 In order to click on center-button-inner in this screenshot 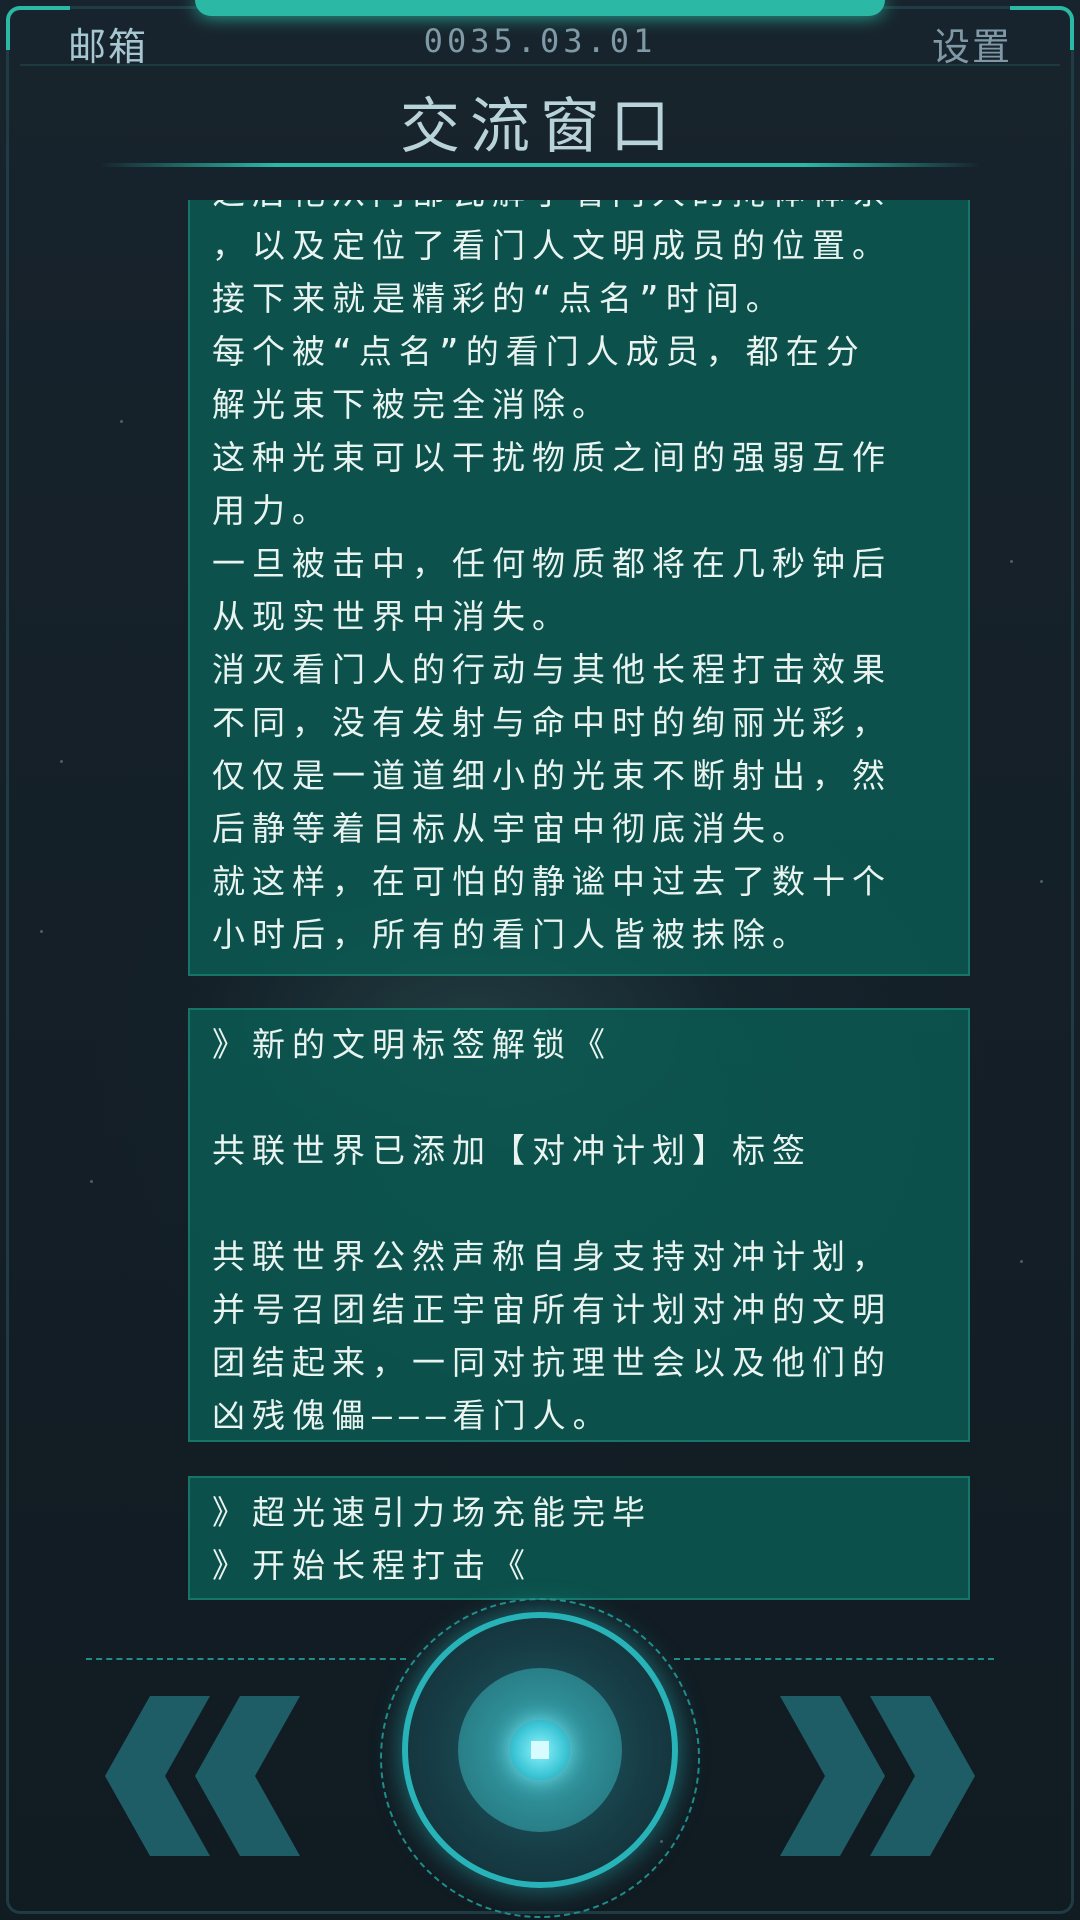, I will do `click(540, 1750)`.